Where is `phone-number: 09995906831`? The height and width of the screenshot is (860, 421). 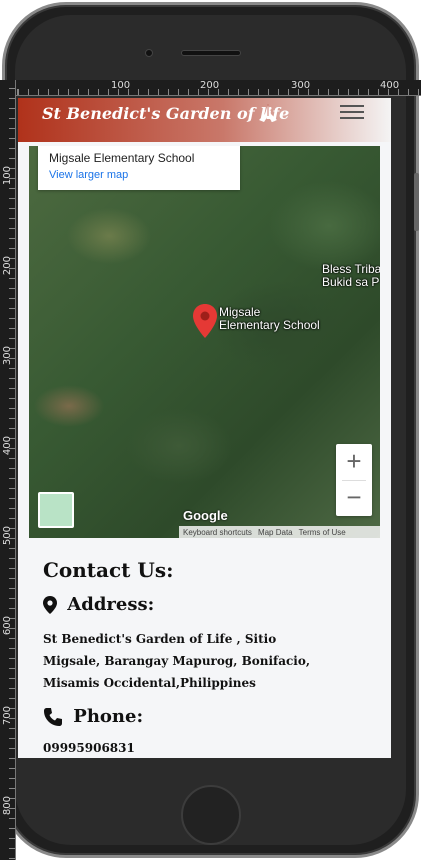 phone-number: 09995906831 is located at coordinates (89, 748).